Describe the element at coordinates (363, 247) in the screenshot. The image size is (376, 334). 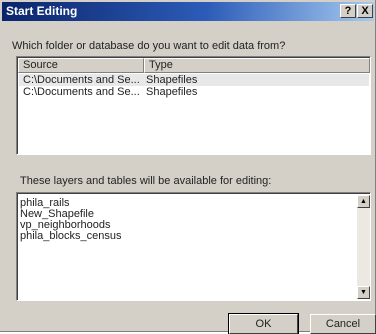
I see `layers-scrollbar: ▲ ▼` at that location.